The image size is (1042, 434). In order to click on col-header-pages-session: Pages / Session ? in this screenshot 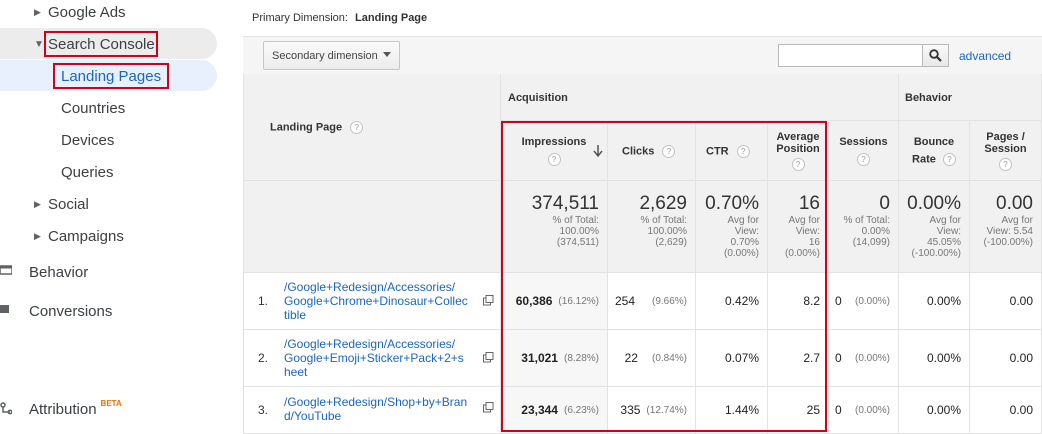, I will do `click(1006, 151)`.